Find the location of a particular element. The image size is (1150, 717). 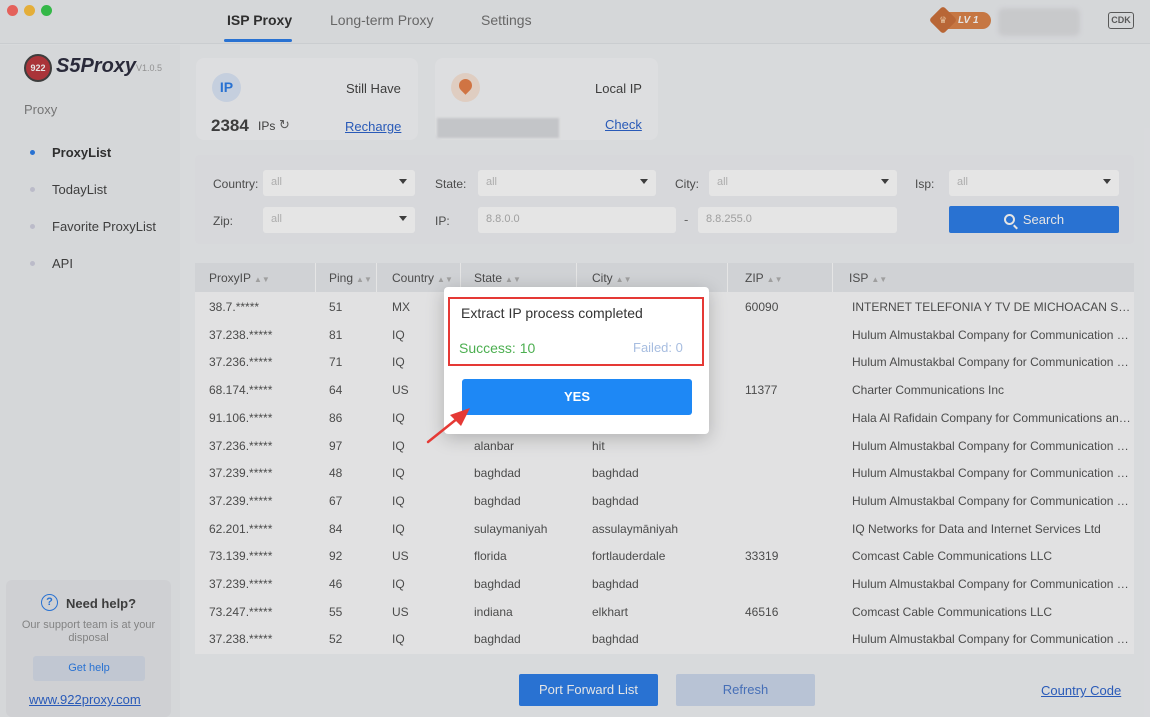

highlight-box is located at coordinates (576, 331).